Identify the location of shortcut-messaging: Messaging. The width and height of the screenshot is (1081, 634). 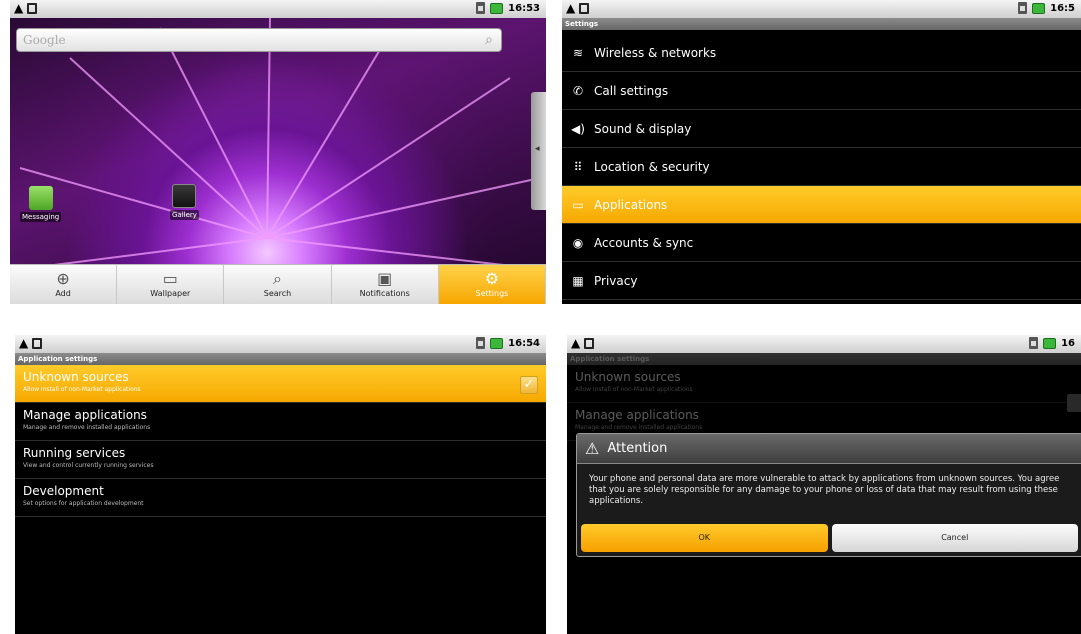
(41, 204).